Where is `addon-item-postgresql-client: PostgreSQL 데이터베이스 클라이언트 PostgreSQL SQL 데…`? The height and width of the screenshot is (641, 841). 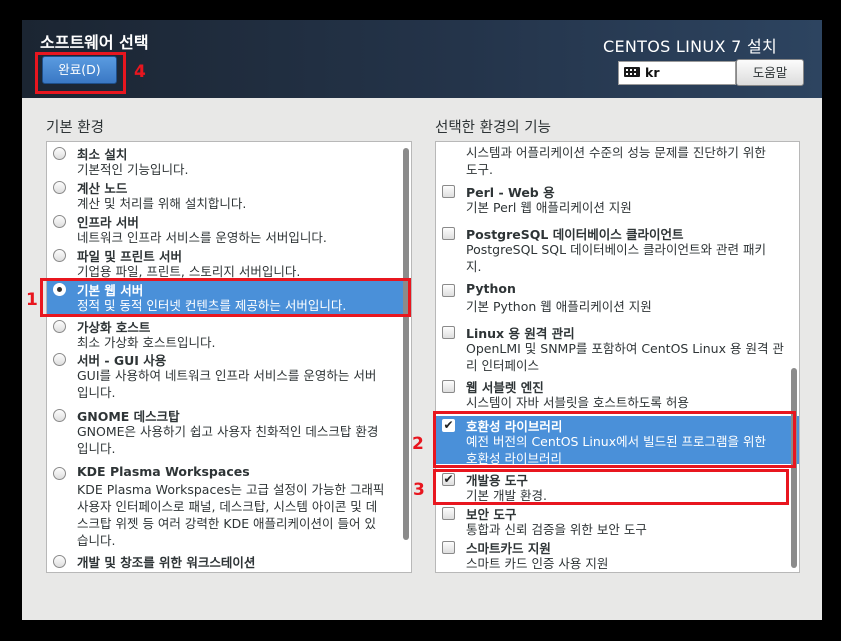 addon-item-postgresql-client: PostgreSQL 데이터베이스 클라이언트 PostgreSQL SQL 데… is located at coordinates (617, 252).